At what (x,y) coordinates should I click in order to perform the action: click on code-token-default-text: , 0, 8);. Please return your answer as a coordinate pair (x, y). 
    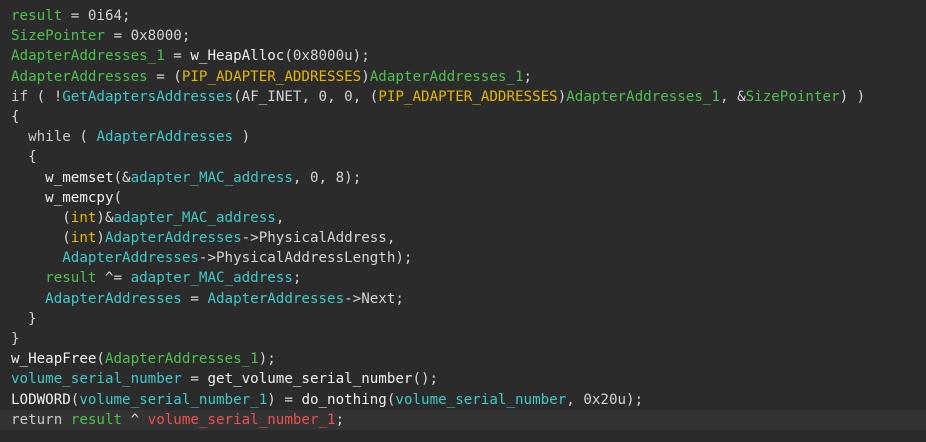
    Looking at the image, I should click on (327, 177).